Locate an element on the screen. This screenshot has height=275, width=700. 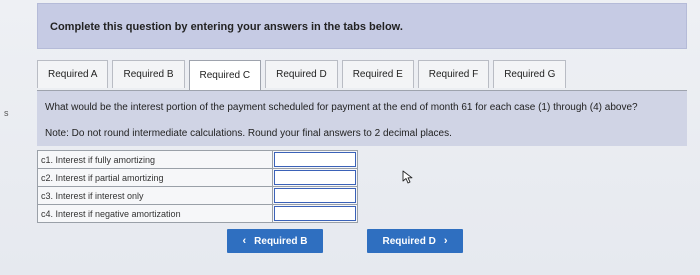
tab-required-e: Required E is located at coordinates (377, 74).